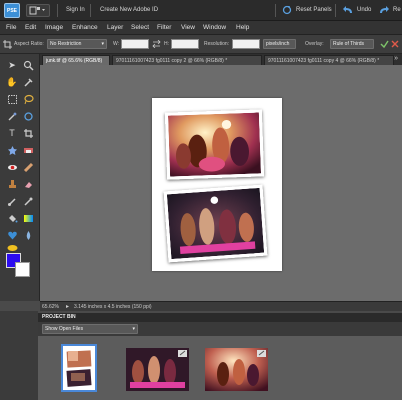  Describe the element at coordinates (28, 82) in the screenshot. I see `eyedropper-tool-icon` at that location.